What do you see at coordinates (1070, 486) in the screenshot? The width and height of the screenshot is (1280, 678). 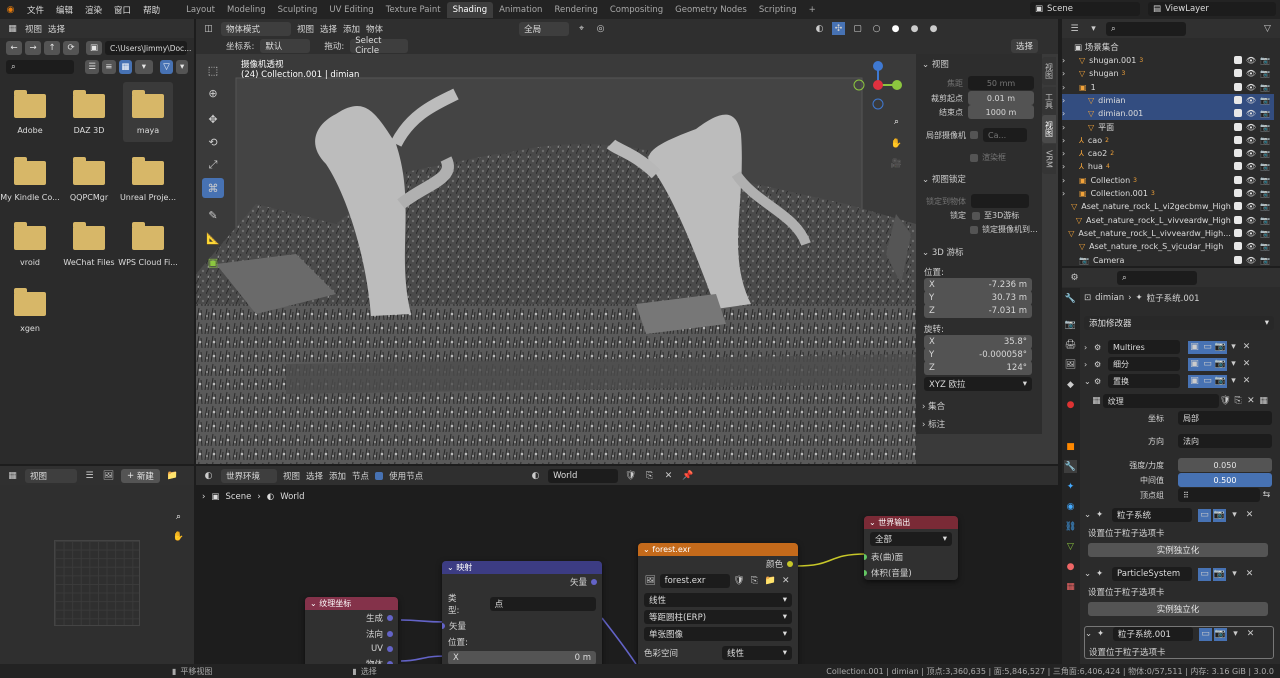 I see `particles-tab-icon: ✦` at bounding box center [1070, 486].